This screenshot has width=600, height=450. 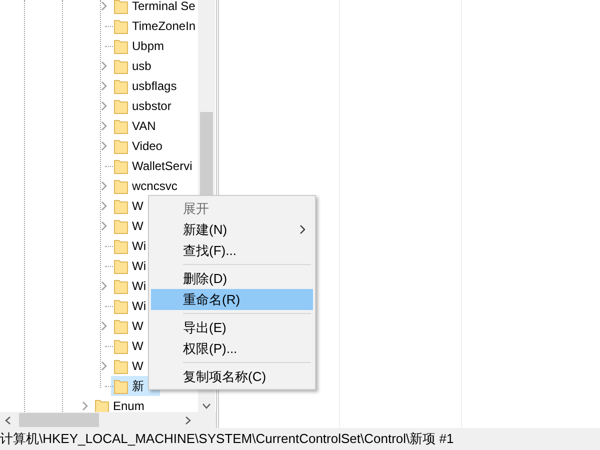 What do you see at coordinates (300, 439) in the screenshot?
I see `status-path: 计算机\HKEY_LOCAL_MACHINE\SYSTEM\CurrentControlSet\Control\新项 #1` at bounding box center [300, 439].